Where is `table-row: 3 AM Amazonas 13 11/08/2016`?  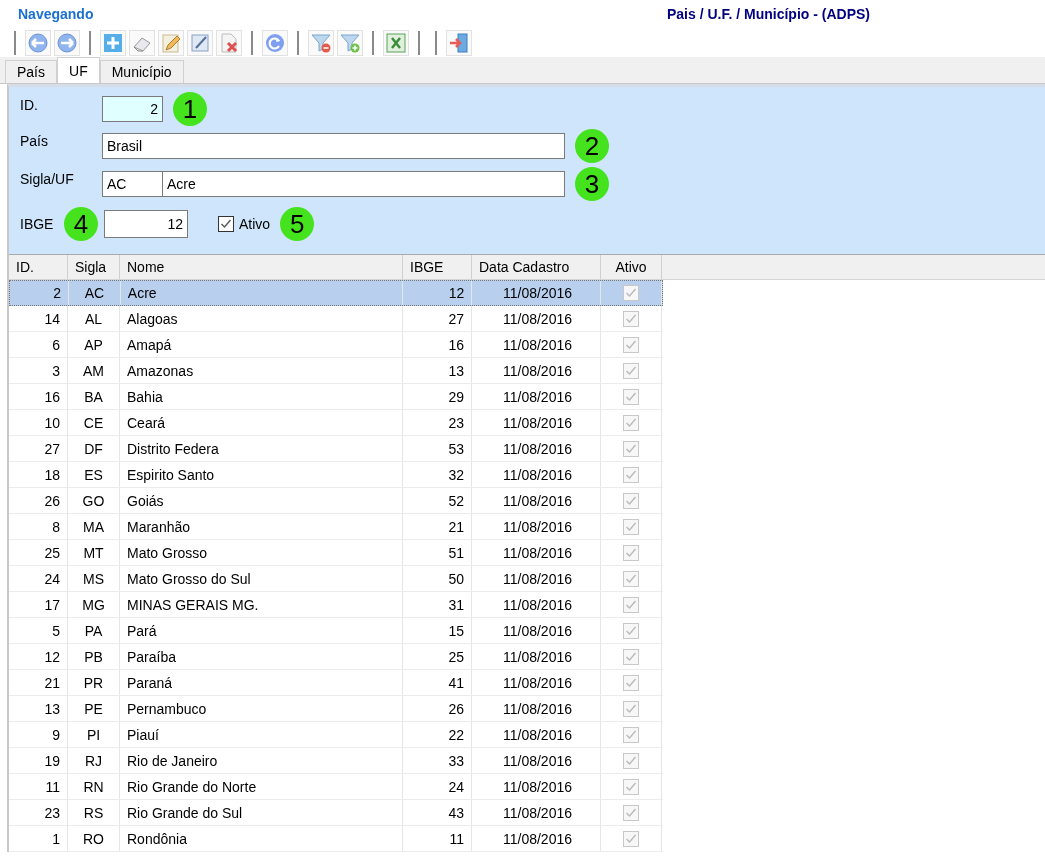 table-row: 3 AM Amazonas 13 11/08/2016 is located at coordinates (336, 371).